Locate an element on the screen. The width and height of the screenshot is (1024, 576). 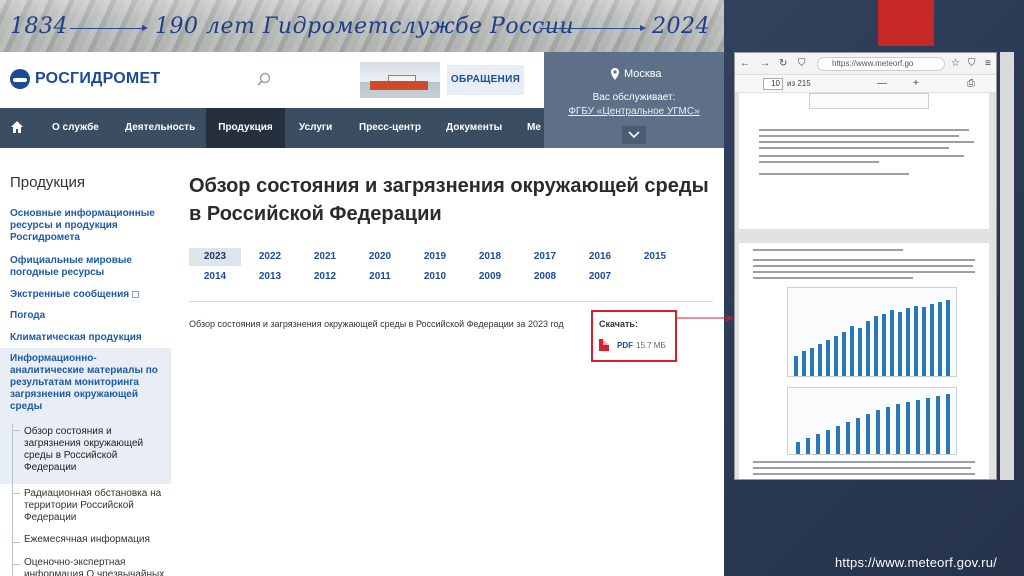
pdf-thumbnail-chart is located at coordinates (869, 101).